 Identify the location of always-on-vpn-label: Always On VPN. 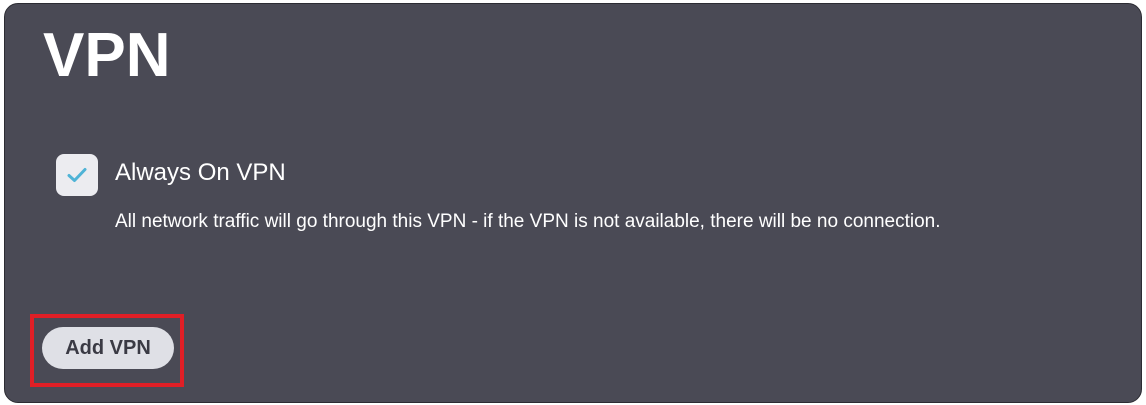
(200, 173).